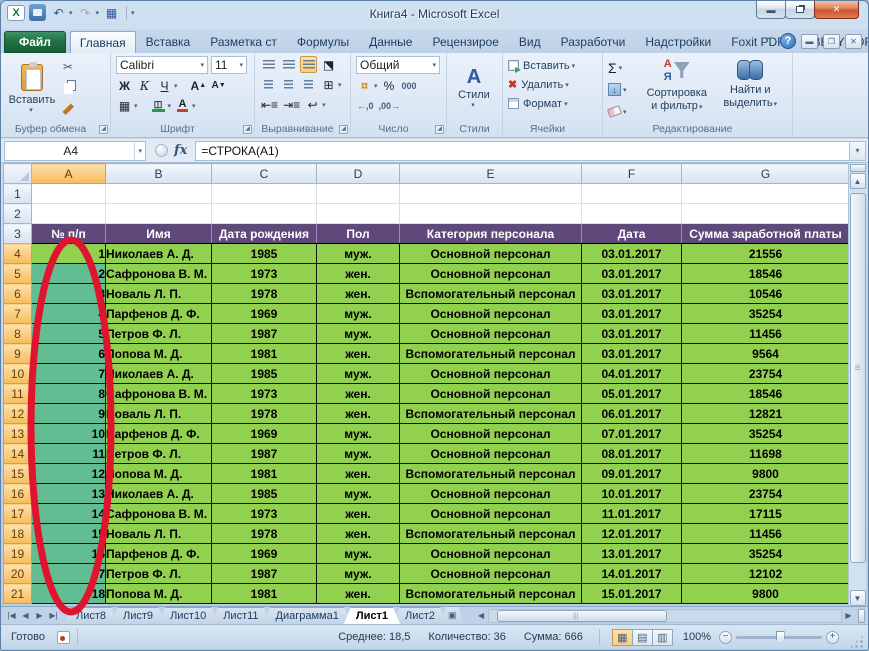 Image resolution: width=869 pixels, height=651 pixels. Describe the element at coordinates (631, 393) in the screenshot. I see `cell-F11: 05.01.2017` at that location.